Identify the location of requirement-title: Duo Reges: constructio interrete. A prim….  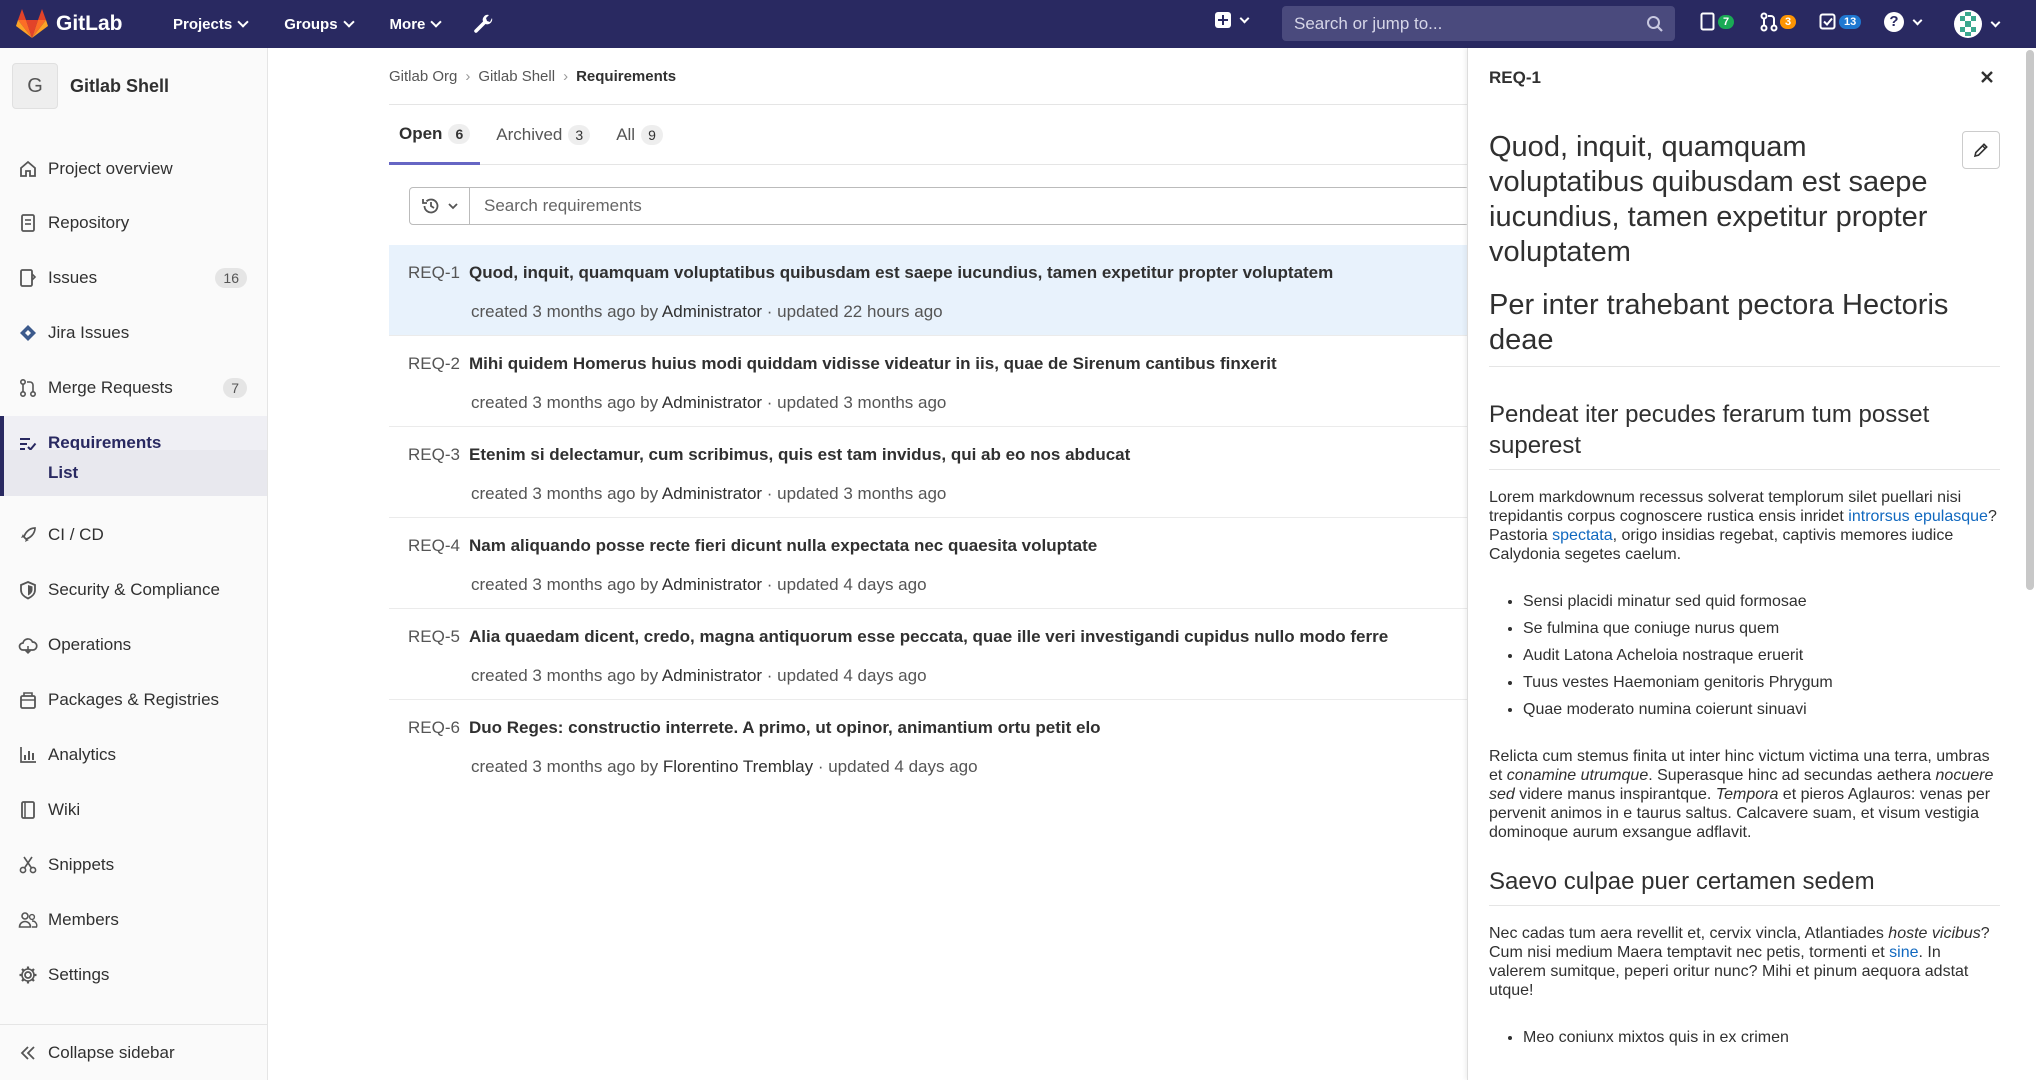
(785, 728).